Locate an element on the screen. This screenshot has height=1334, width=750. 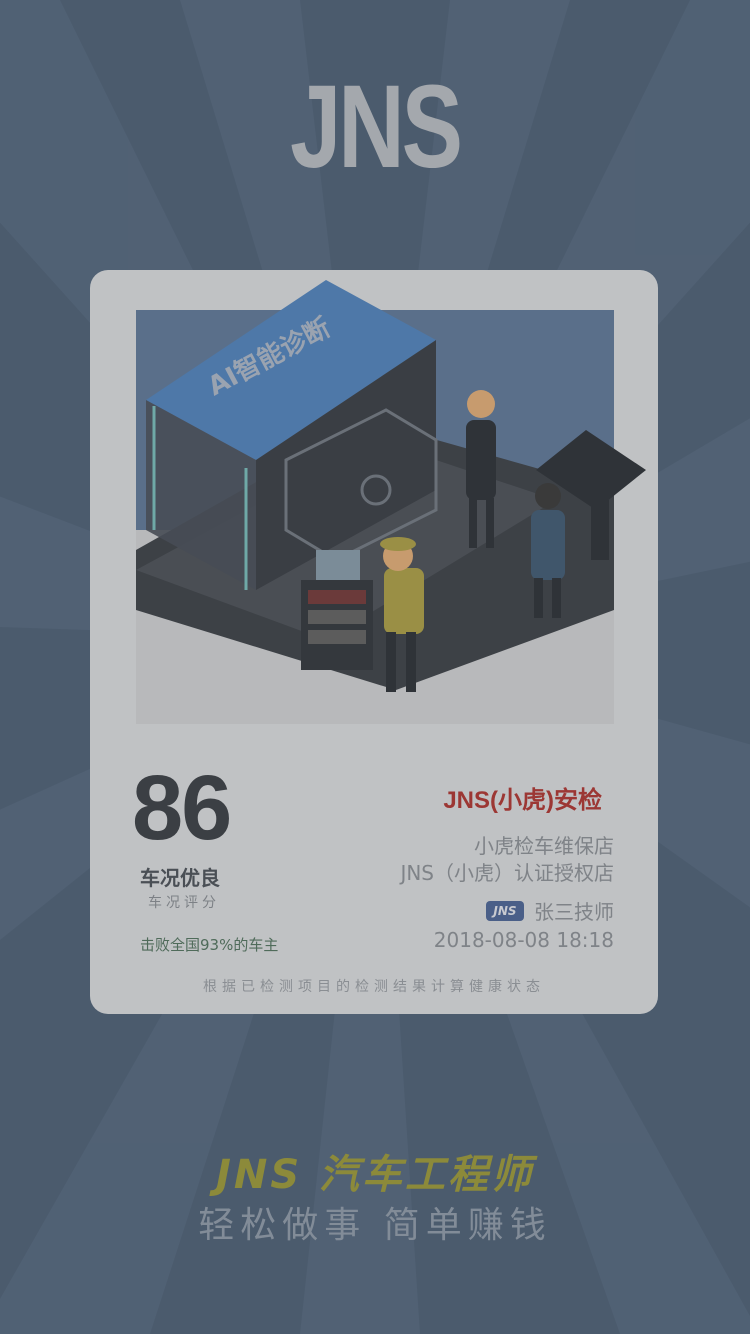
inspection-date: 2018-08-08 18:18 is located at coordinates (523, 940).